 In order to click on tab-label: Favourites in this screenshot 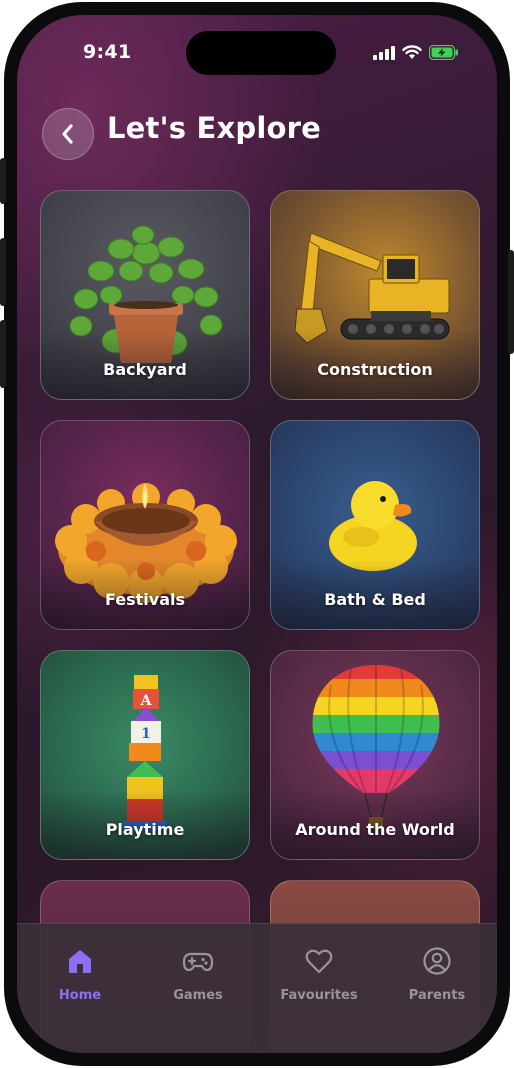, I will do `click(319, 995)`.